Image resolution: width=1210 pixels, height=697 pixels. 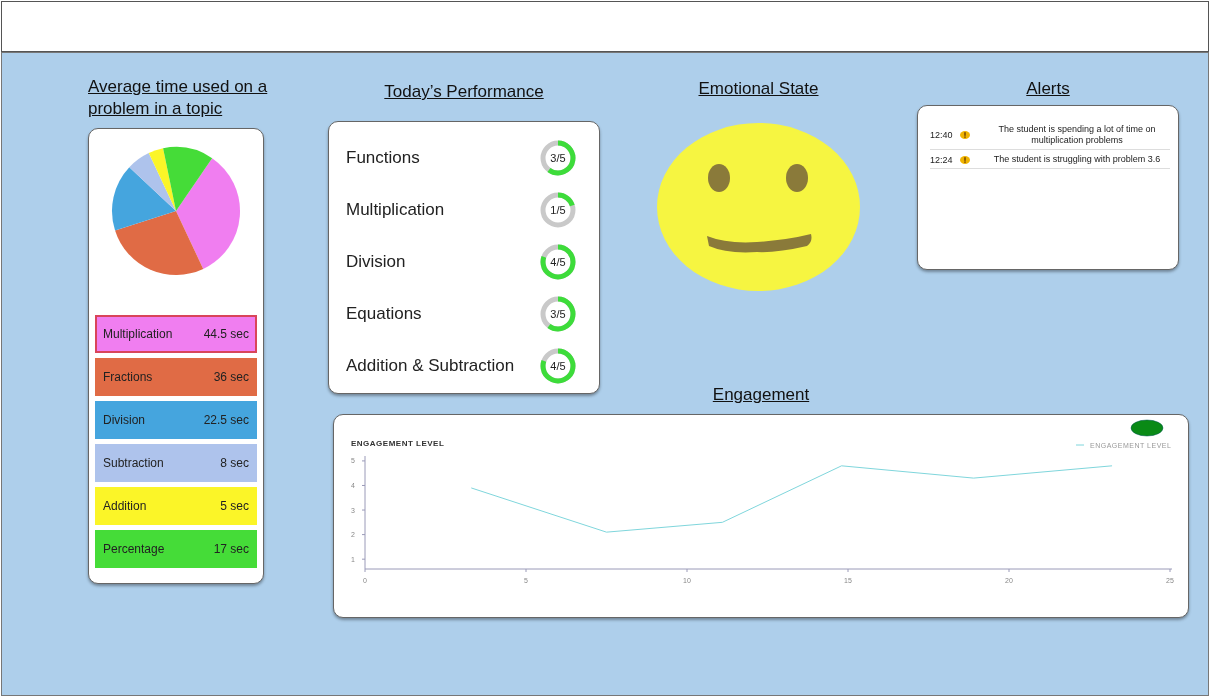 I want to click on progress-ring: 1/5, so click(x=558, y=210).